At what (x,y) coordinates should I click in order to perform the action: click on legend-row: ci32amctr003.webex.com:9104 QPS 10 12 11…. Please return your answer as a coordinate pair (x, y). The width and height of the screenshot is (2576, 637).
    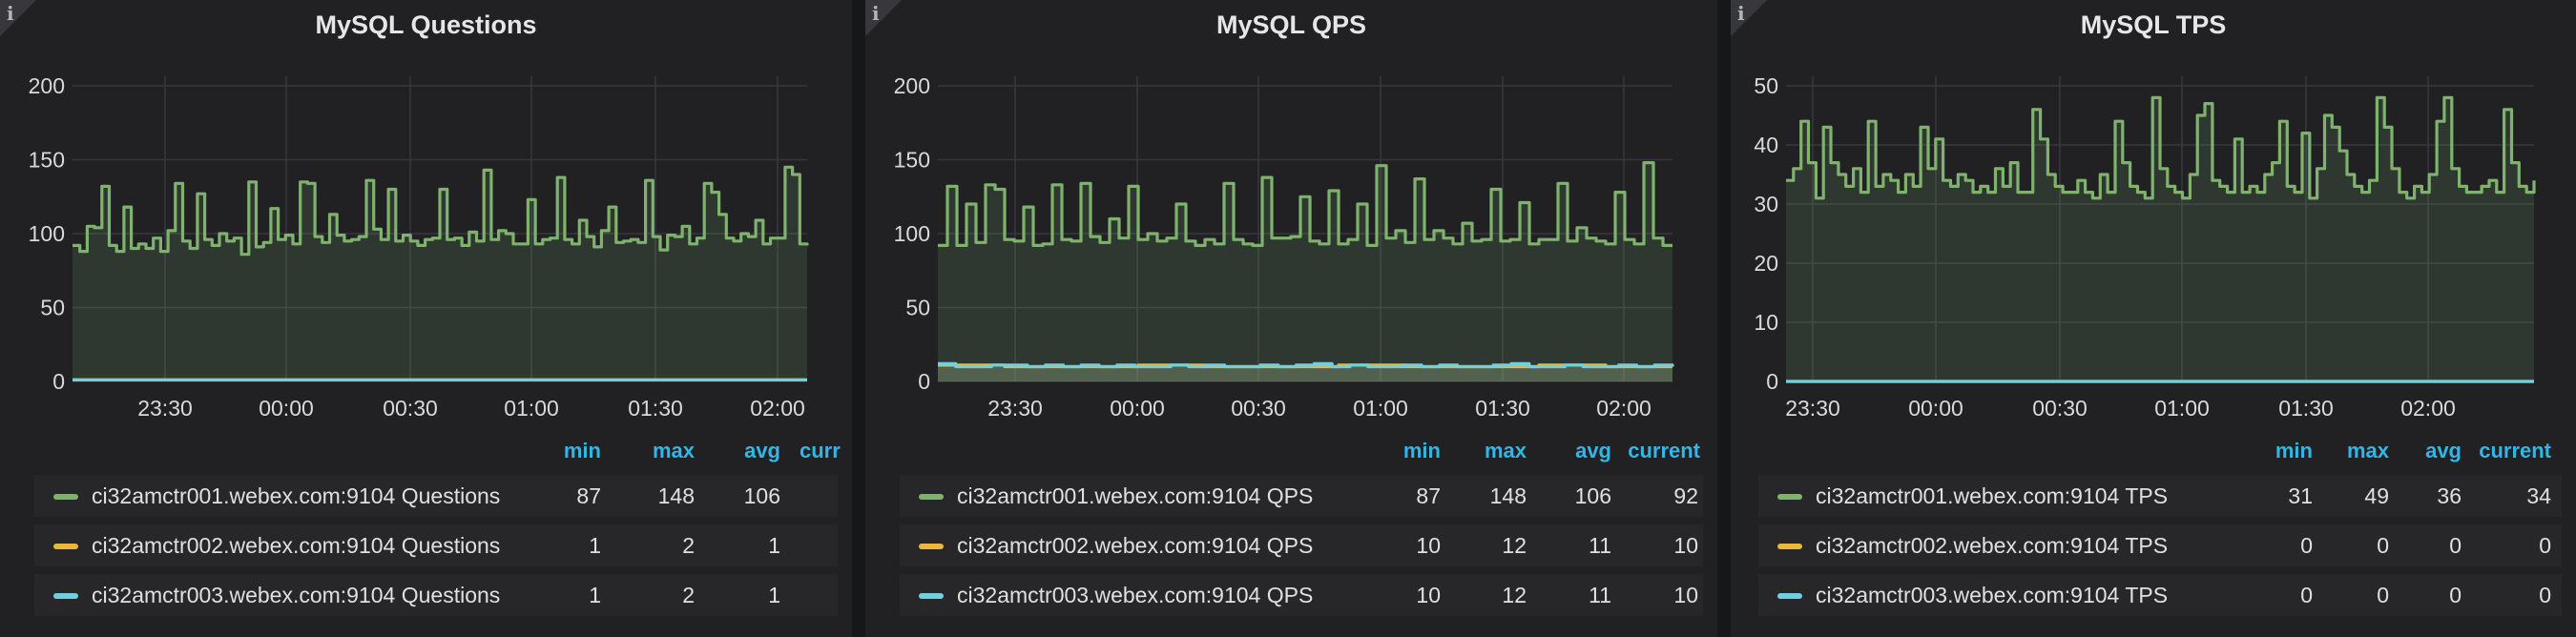
    Looking at the image, I should click on (1301, 595).